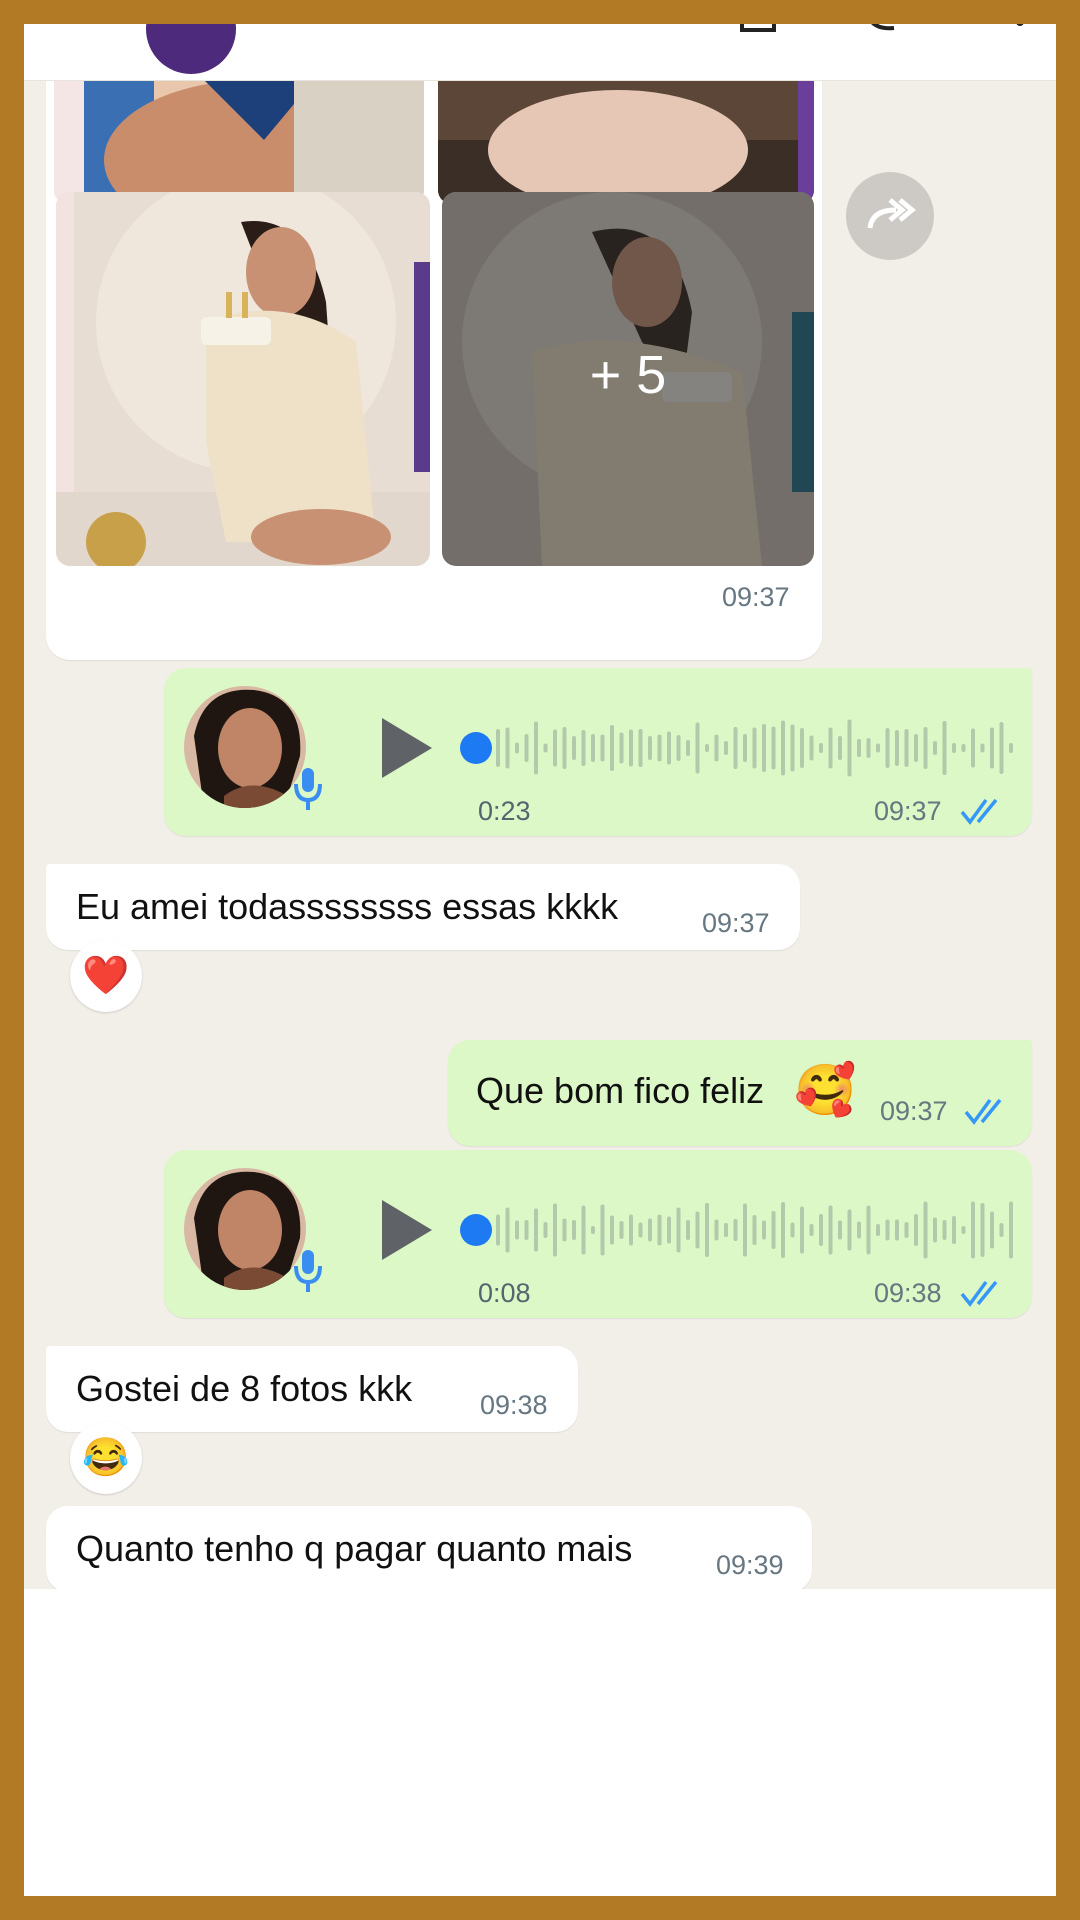  I want to click on message-time: 09:39, so click(750, 1565).